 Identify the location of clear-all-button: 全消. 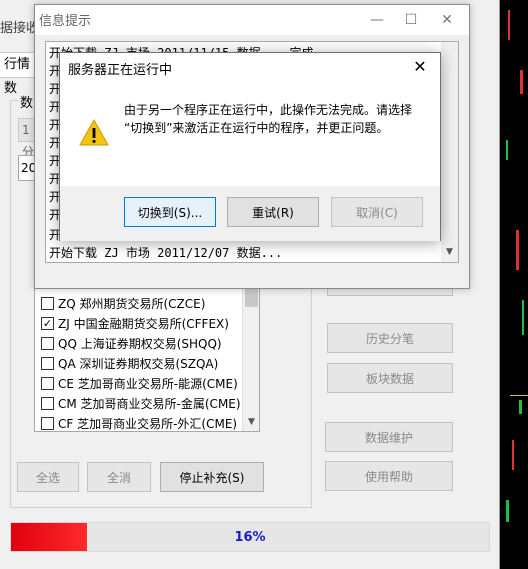
(119, 477).